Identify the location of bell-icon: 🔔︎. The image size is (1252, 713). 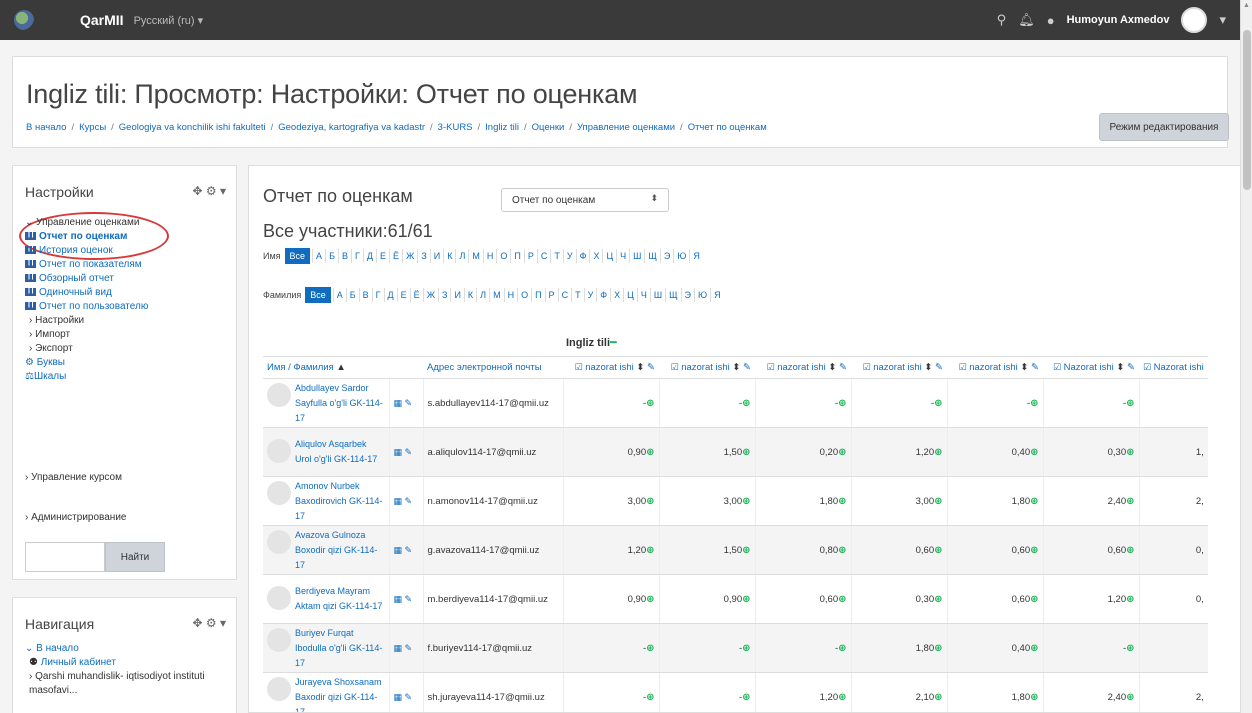
(1026, 20).